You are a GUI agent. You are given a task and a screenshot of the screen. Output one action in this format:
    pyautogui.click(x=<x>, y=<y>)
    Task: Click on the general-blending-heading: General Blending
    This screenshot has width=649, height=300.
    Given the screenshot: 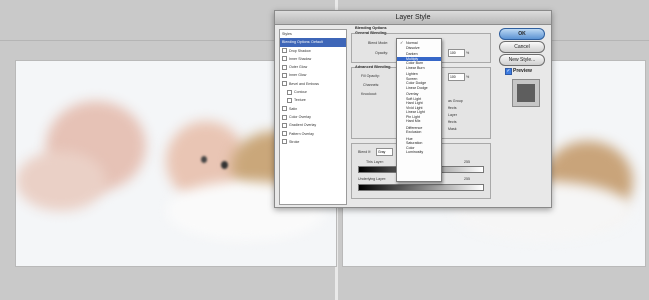 What is the action you would take?
    pyautogui.click(x=371, y=33)
    